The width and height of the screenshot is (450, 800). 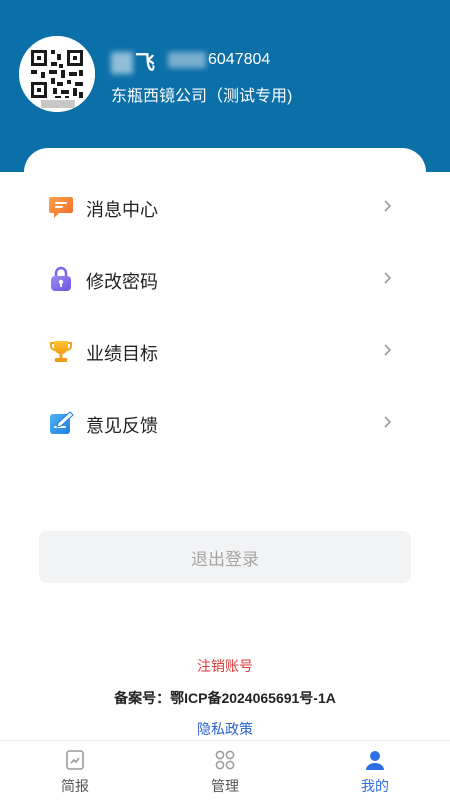 I want to click on user-icon, so click(x=375, y=760).